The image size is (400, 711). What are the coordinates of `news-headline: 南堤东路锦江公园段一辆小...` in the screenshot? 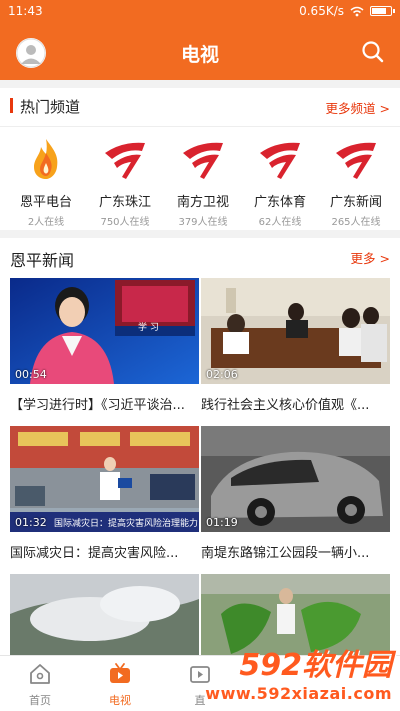 It's located at (285, 553).